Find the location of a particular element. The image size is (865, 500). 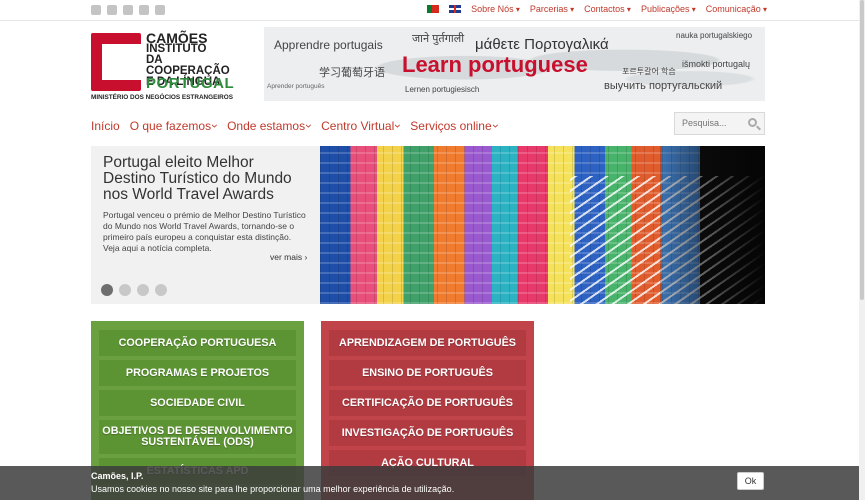

logo-line-ministerio: MINISTÉRIO DOS NEGÓCIOS ESTRANGEIROS is located at coordinates (162, 97).